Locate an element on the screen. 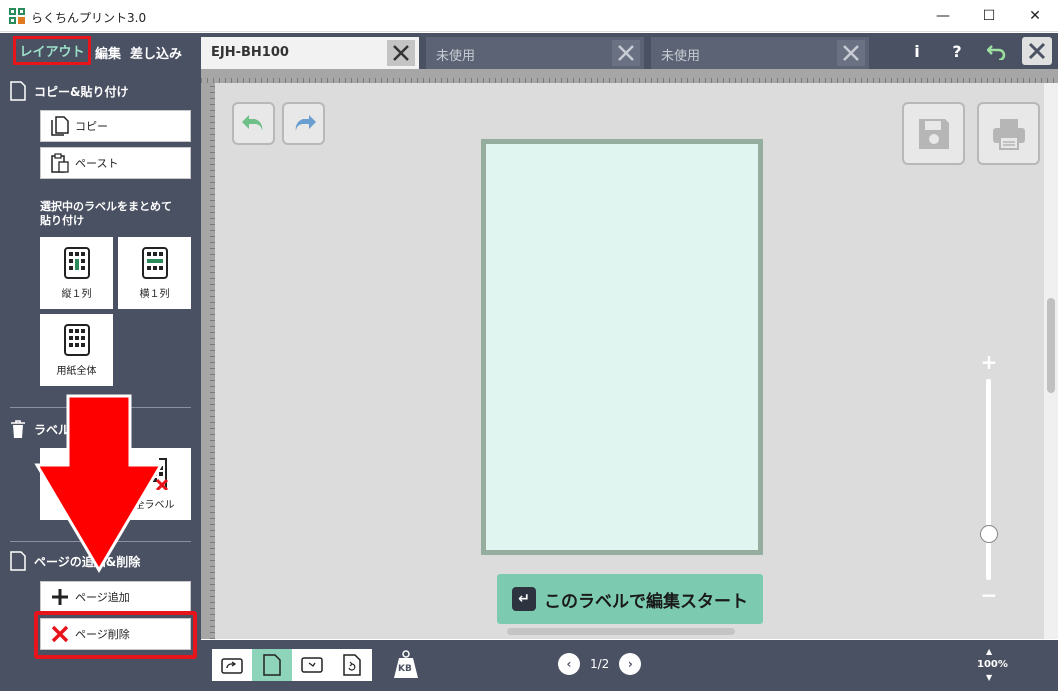 The height and width of the screenshot is (691, 1058). zoom-arrows-icon: ▲ is located at coordinates (989, 651).